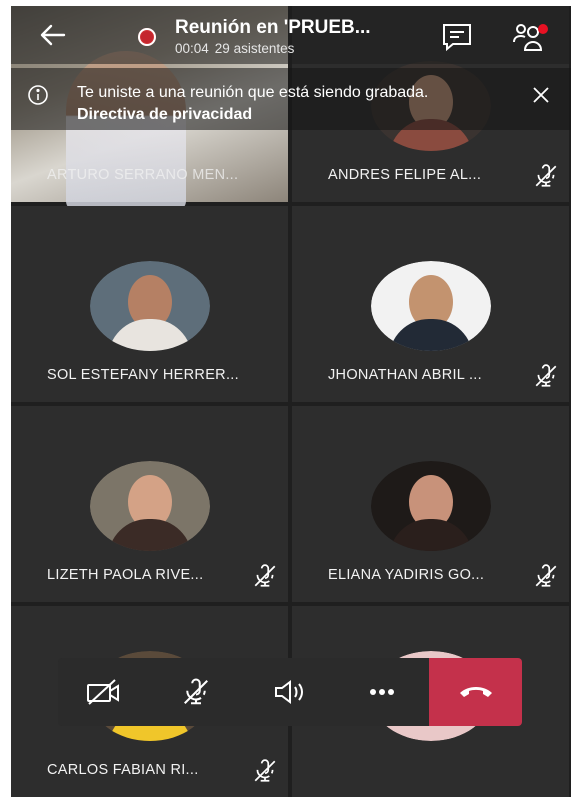  I want to click on more-icon, so click(382, 692).